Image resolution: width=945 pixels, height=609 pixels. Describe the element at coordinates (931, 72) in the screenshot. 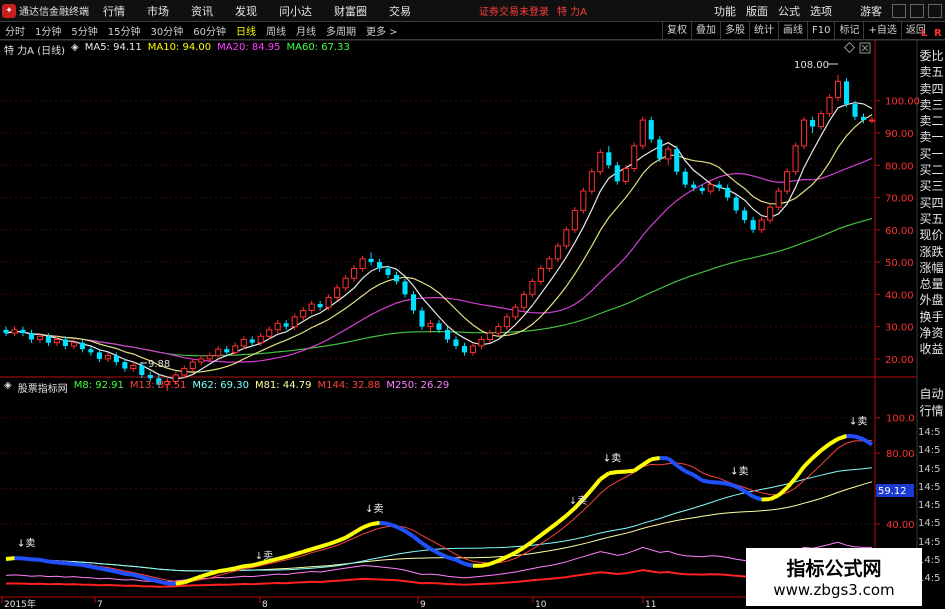

I see `sidebar-item: 卖五` at that location.